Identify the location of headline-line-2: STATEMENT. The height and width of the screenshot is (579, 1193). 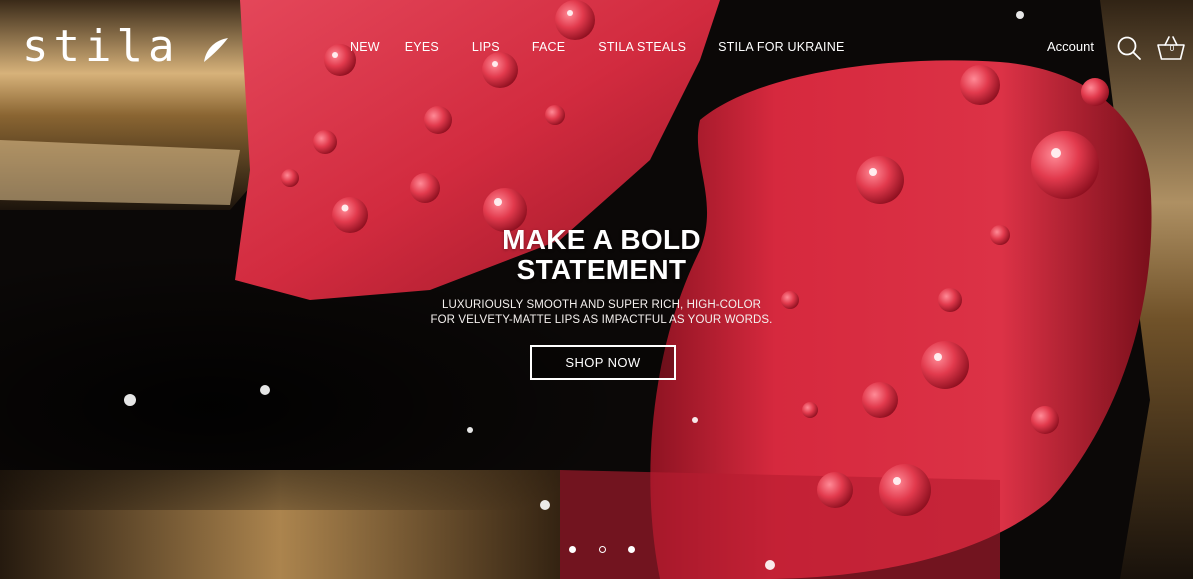
(601, 269).